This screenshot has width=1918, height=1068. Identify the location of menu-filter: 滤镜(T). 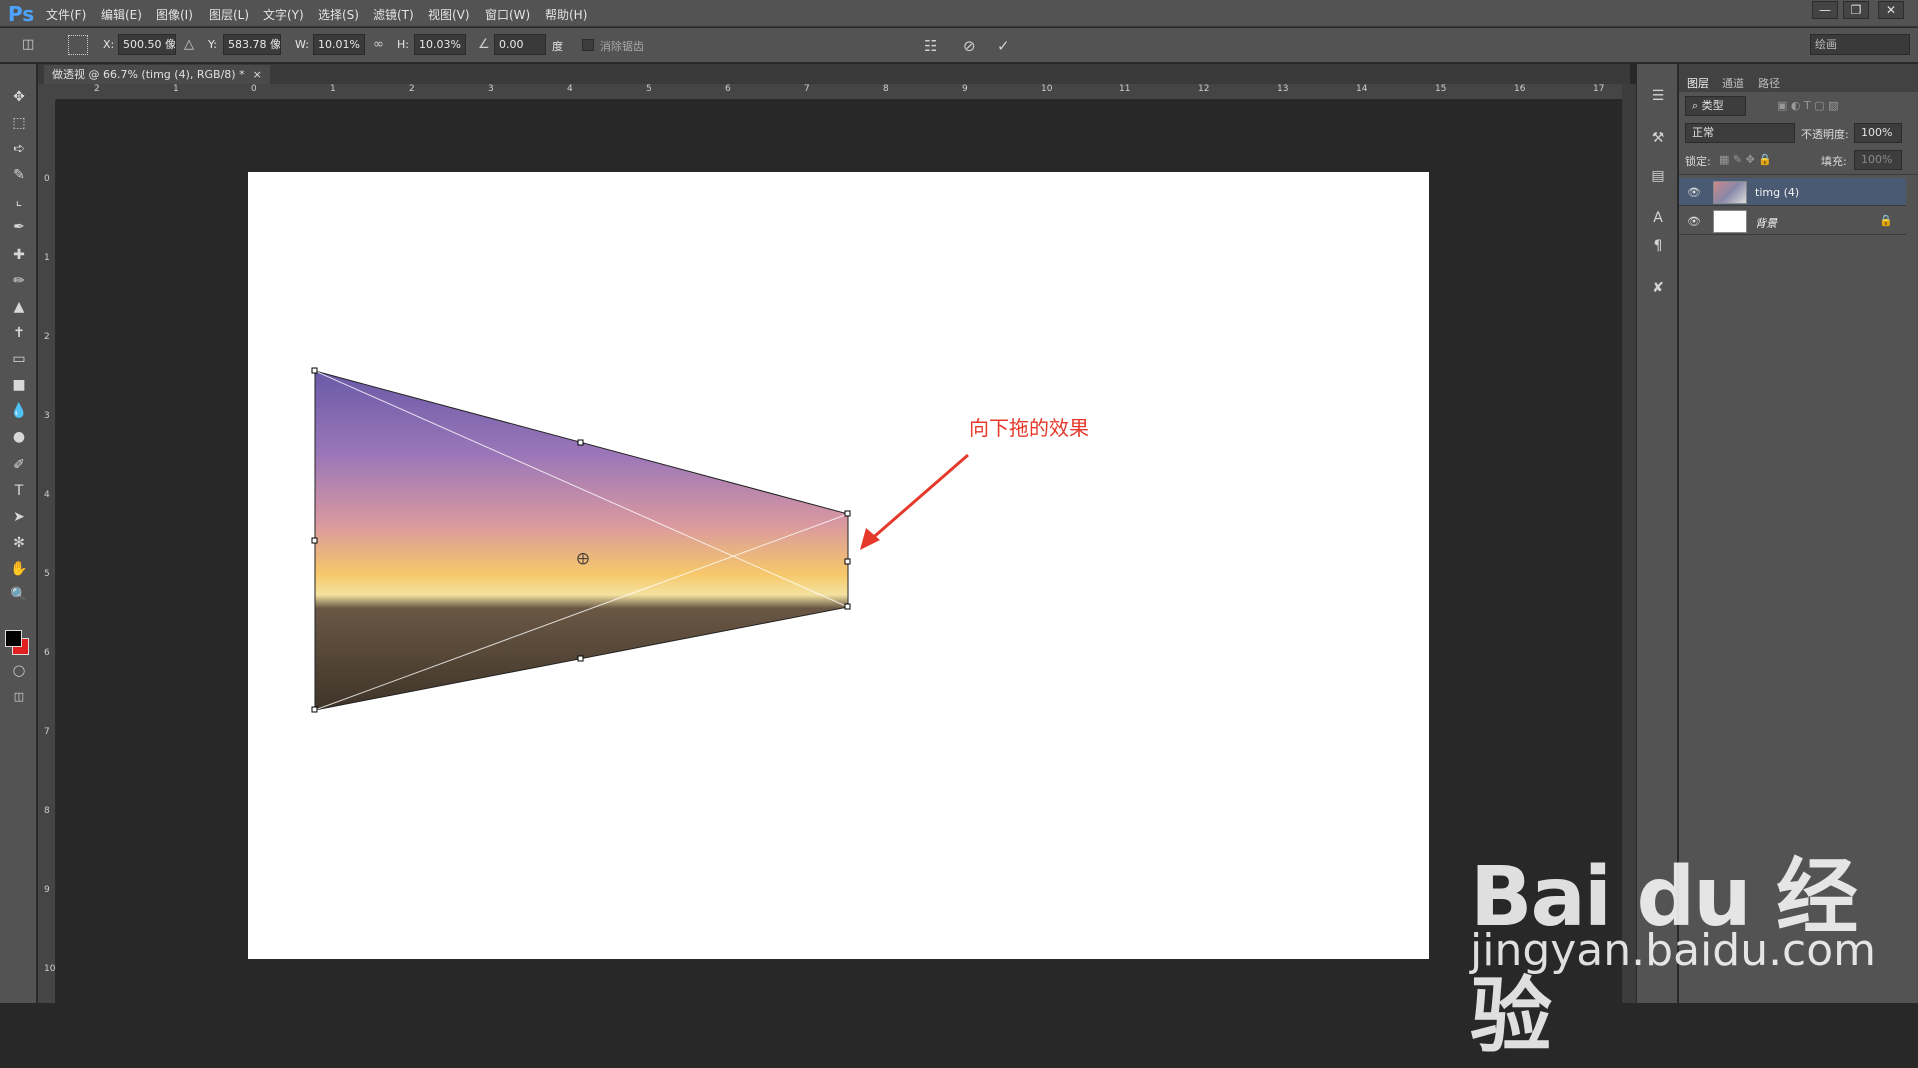
(393, 14).